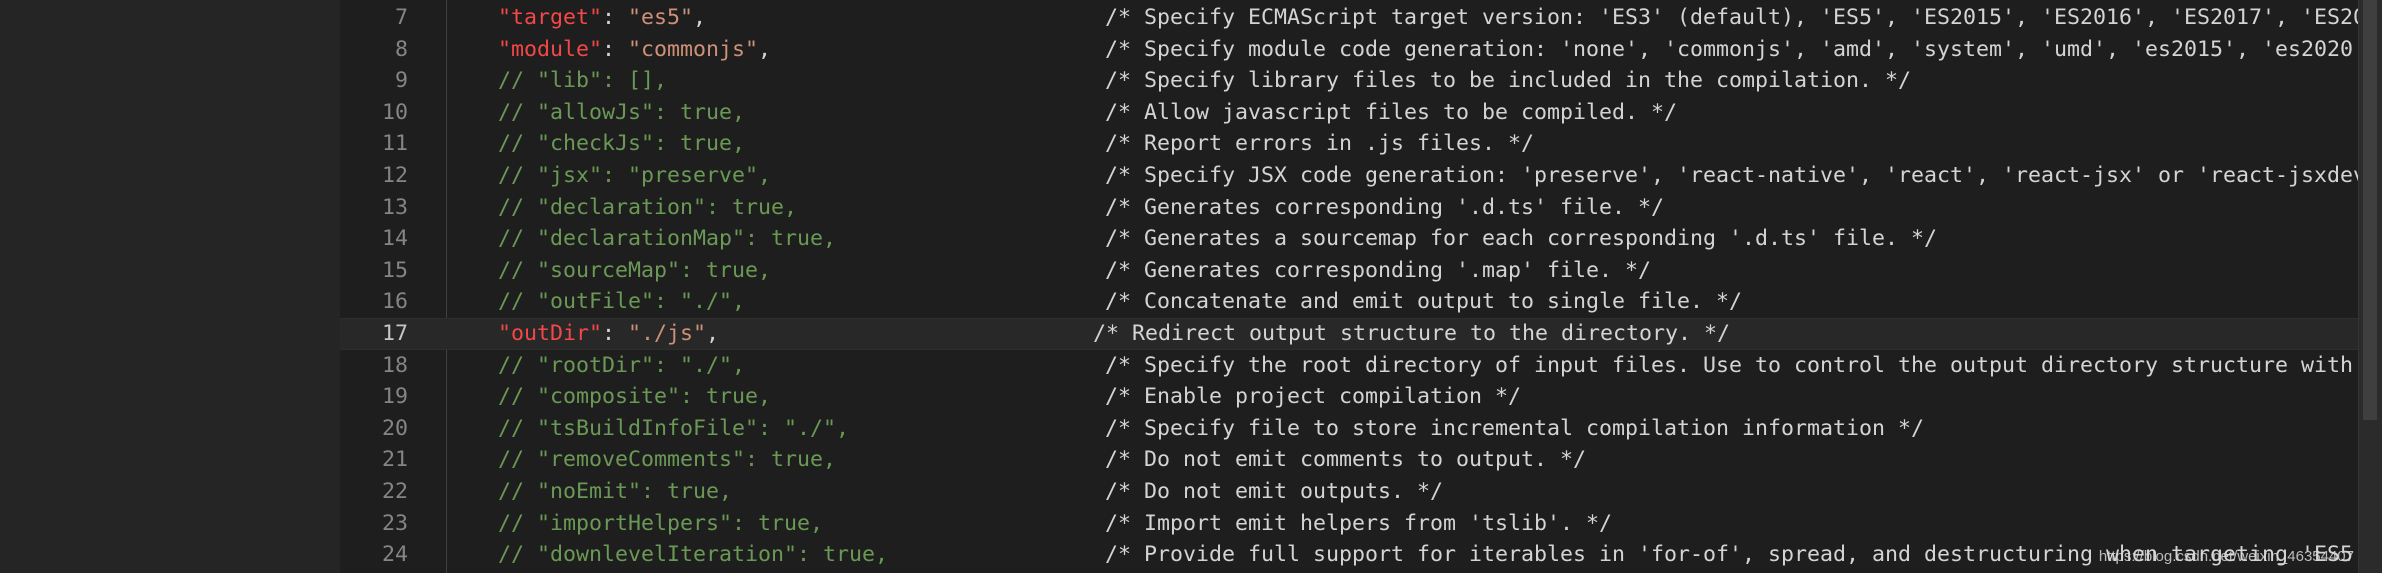 The image size is (2382, 573). What do you see at coordinates (394, 491) in the screenshot?
I see `line-number: 22` at bounding box center [394, 491].